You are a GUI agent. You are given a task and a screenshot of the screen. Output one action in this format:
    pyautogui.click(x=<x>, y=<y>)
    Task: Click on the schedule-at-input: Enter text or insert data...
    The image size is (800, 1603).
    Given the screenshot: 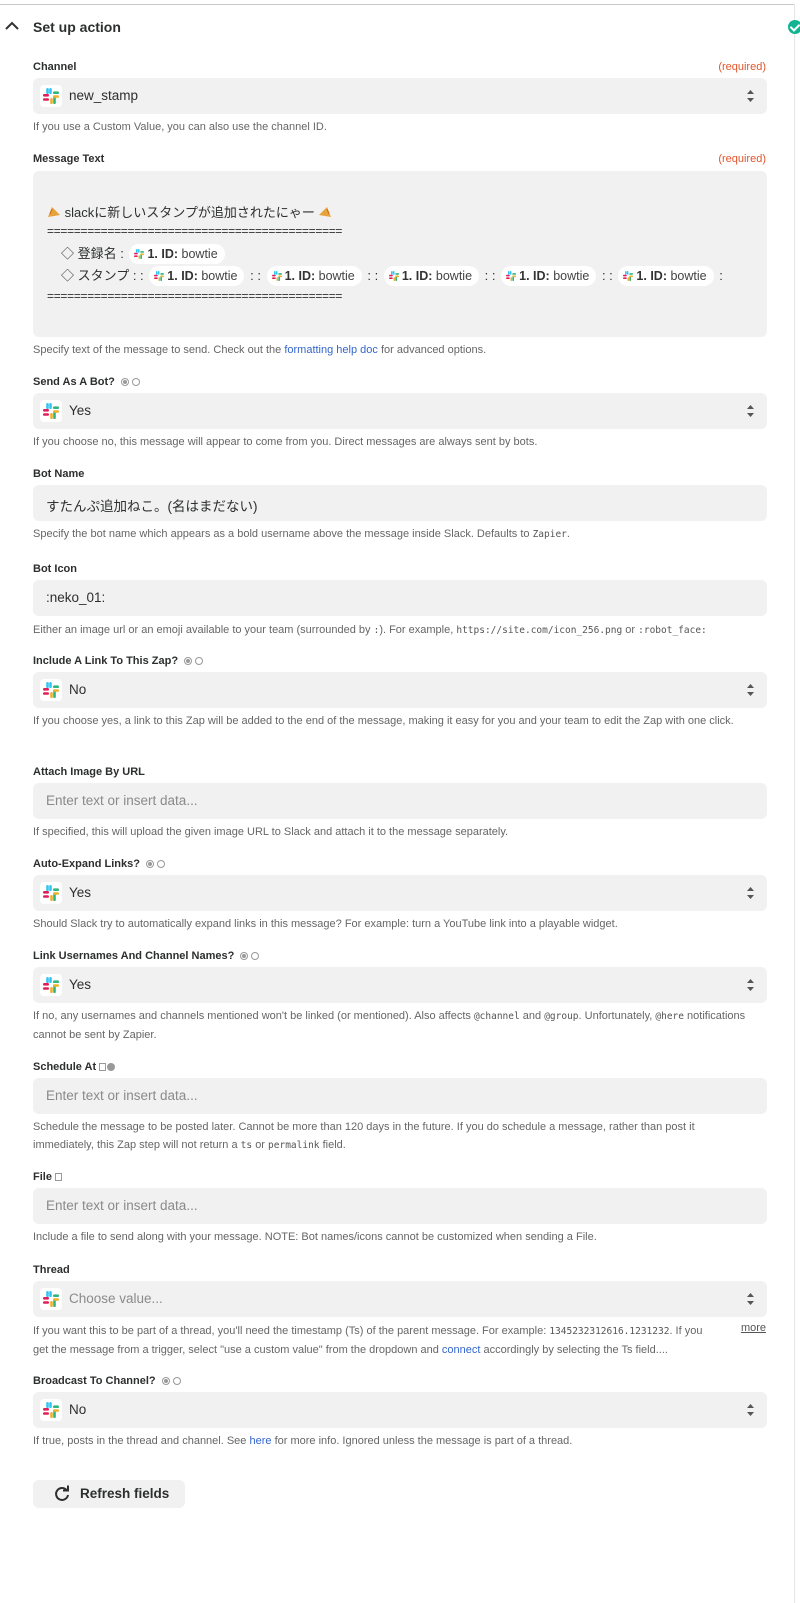 What is the action you would take?
    pyautogui.click(x=400, y=1096)
    